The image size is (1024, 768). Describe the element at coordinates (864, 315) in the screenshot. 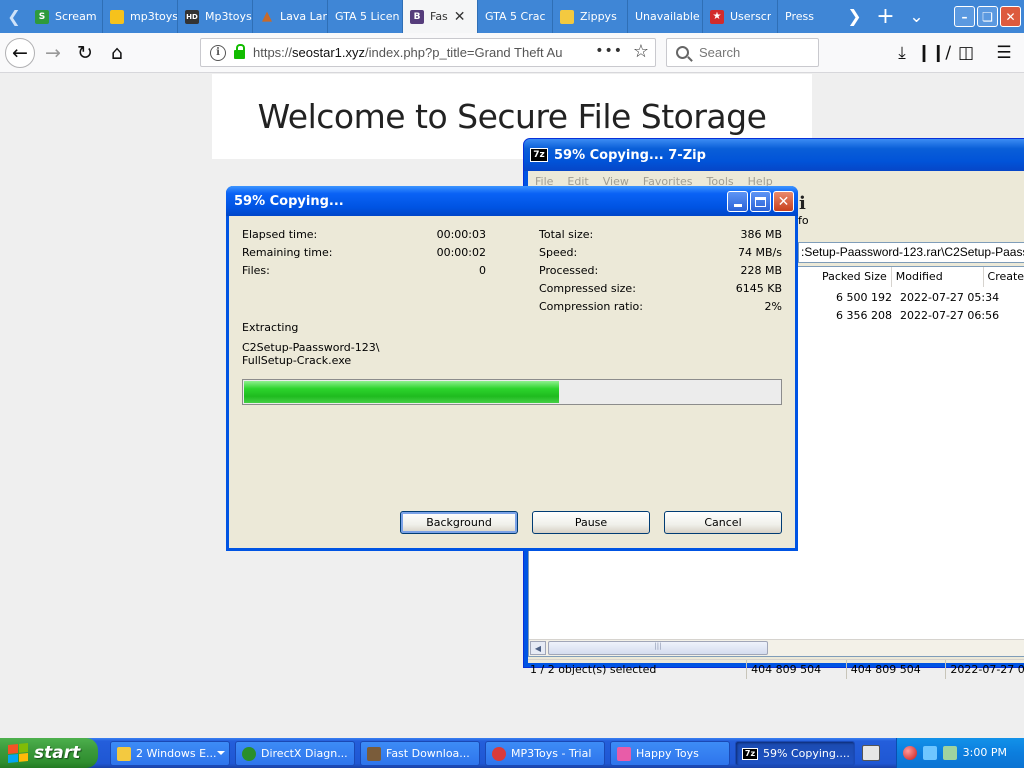

I see `row-packed-size: 6 356 208` at that location.